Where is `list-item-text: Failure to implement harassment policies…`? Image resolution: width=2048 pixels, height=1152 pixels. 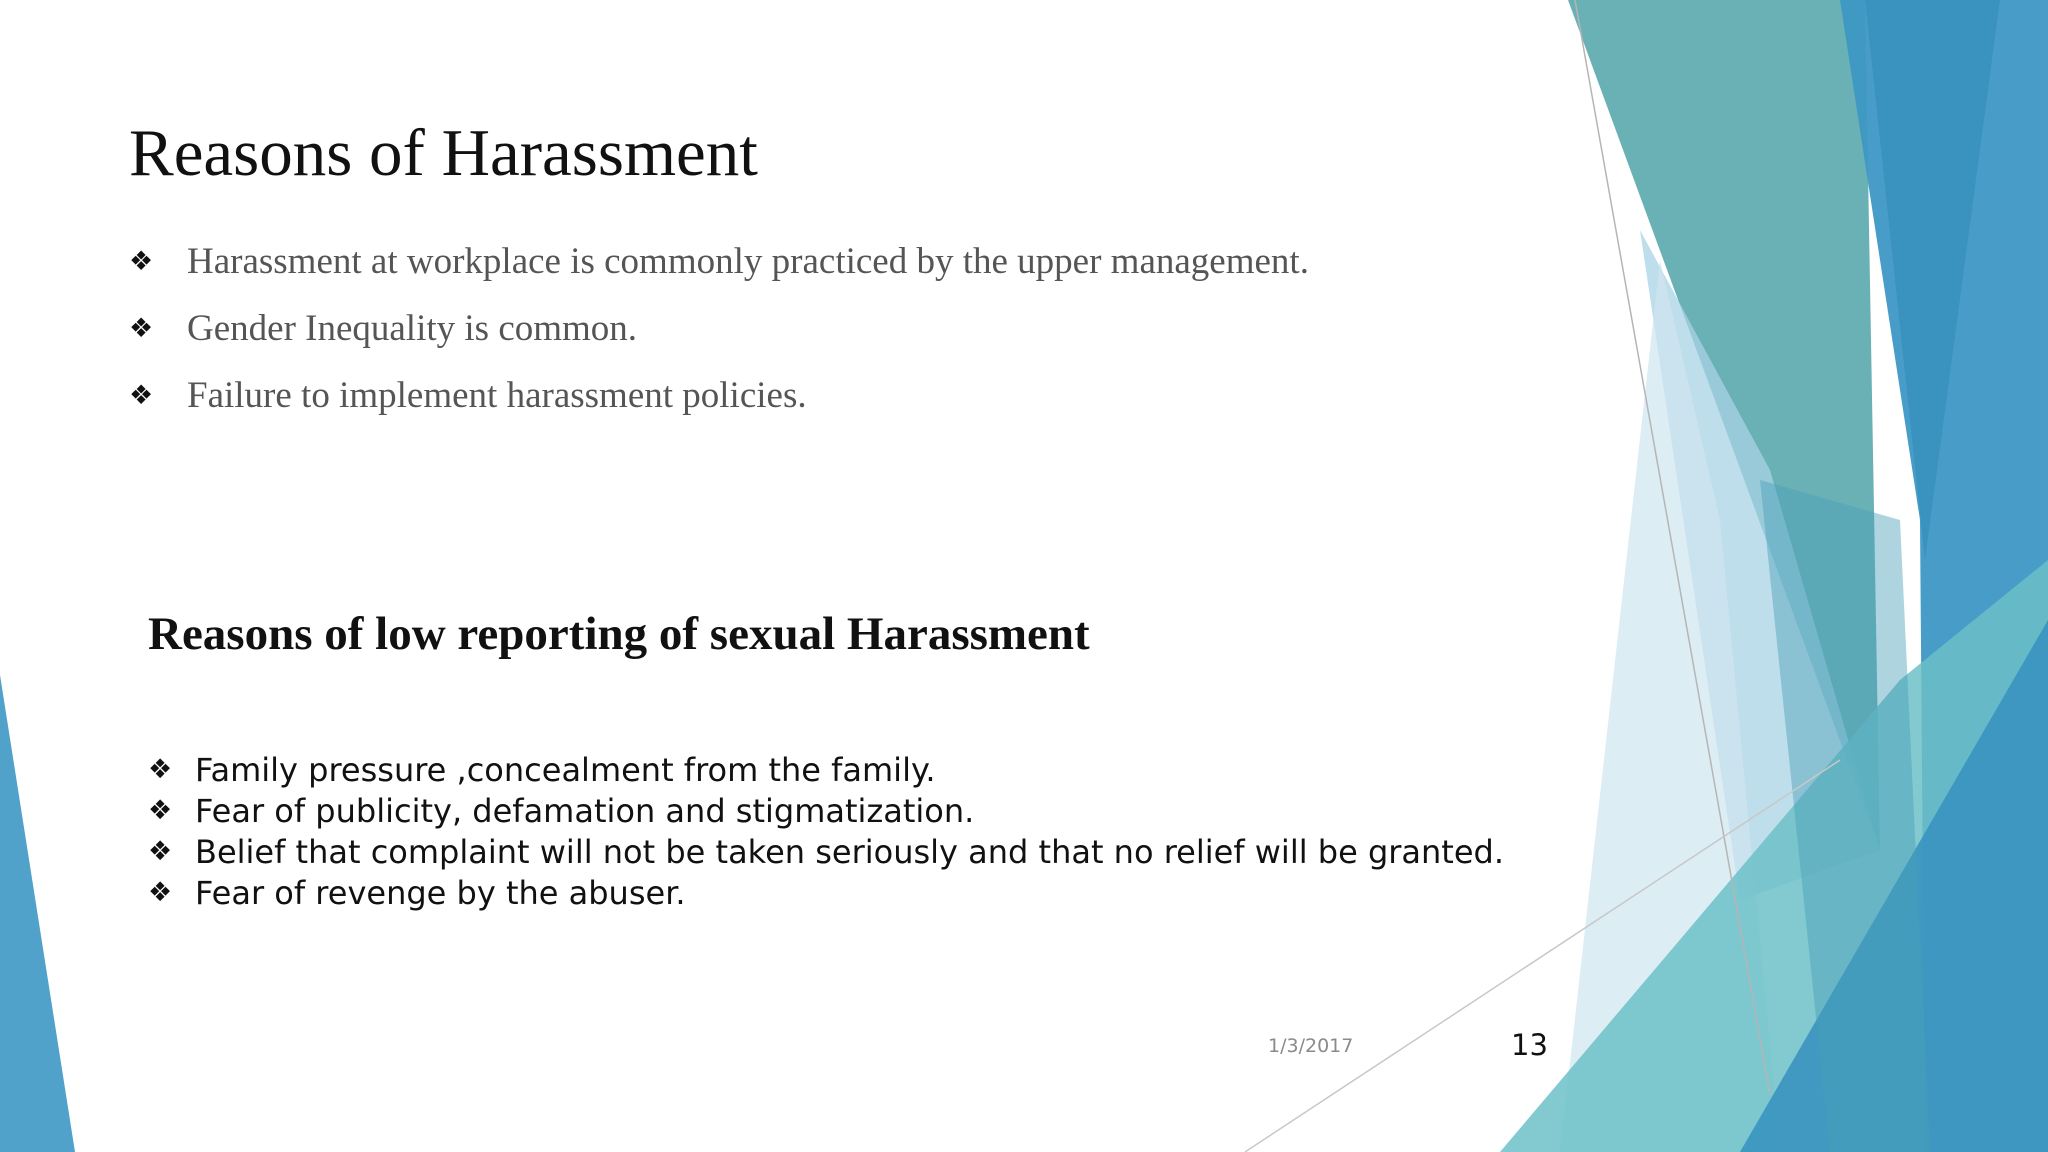
list-item-text: Failure to implement harassment policies… is located at coordinates (497, 395).